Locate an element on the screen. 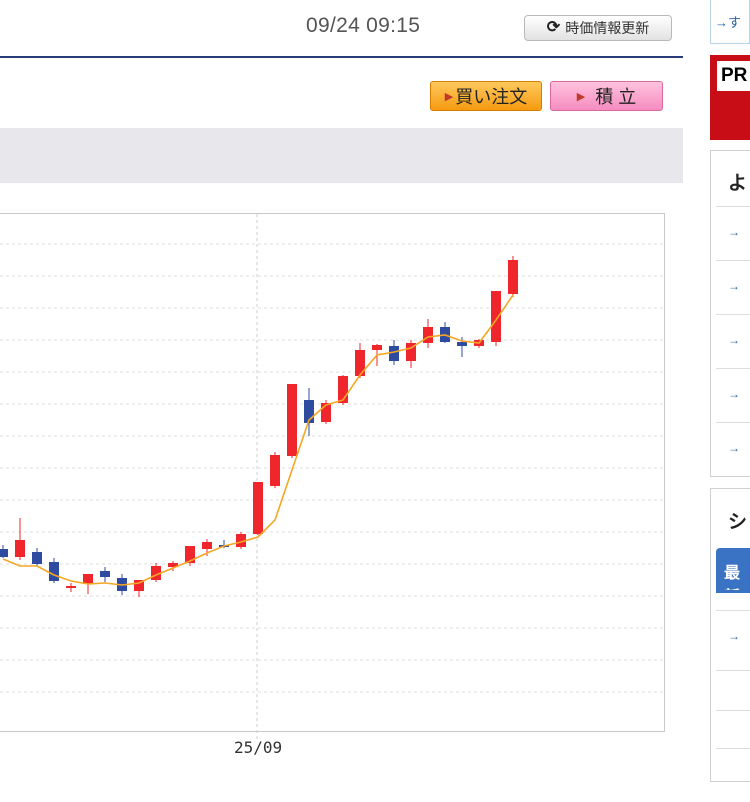 The width and height of the screenshot is (750, 802). sidebar-link-5: → is located at coordinates (733, 449).